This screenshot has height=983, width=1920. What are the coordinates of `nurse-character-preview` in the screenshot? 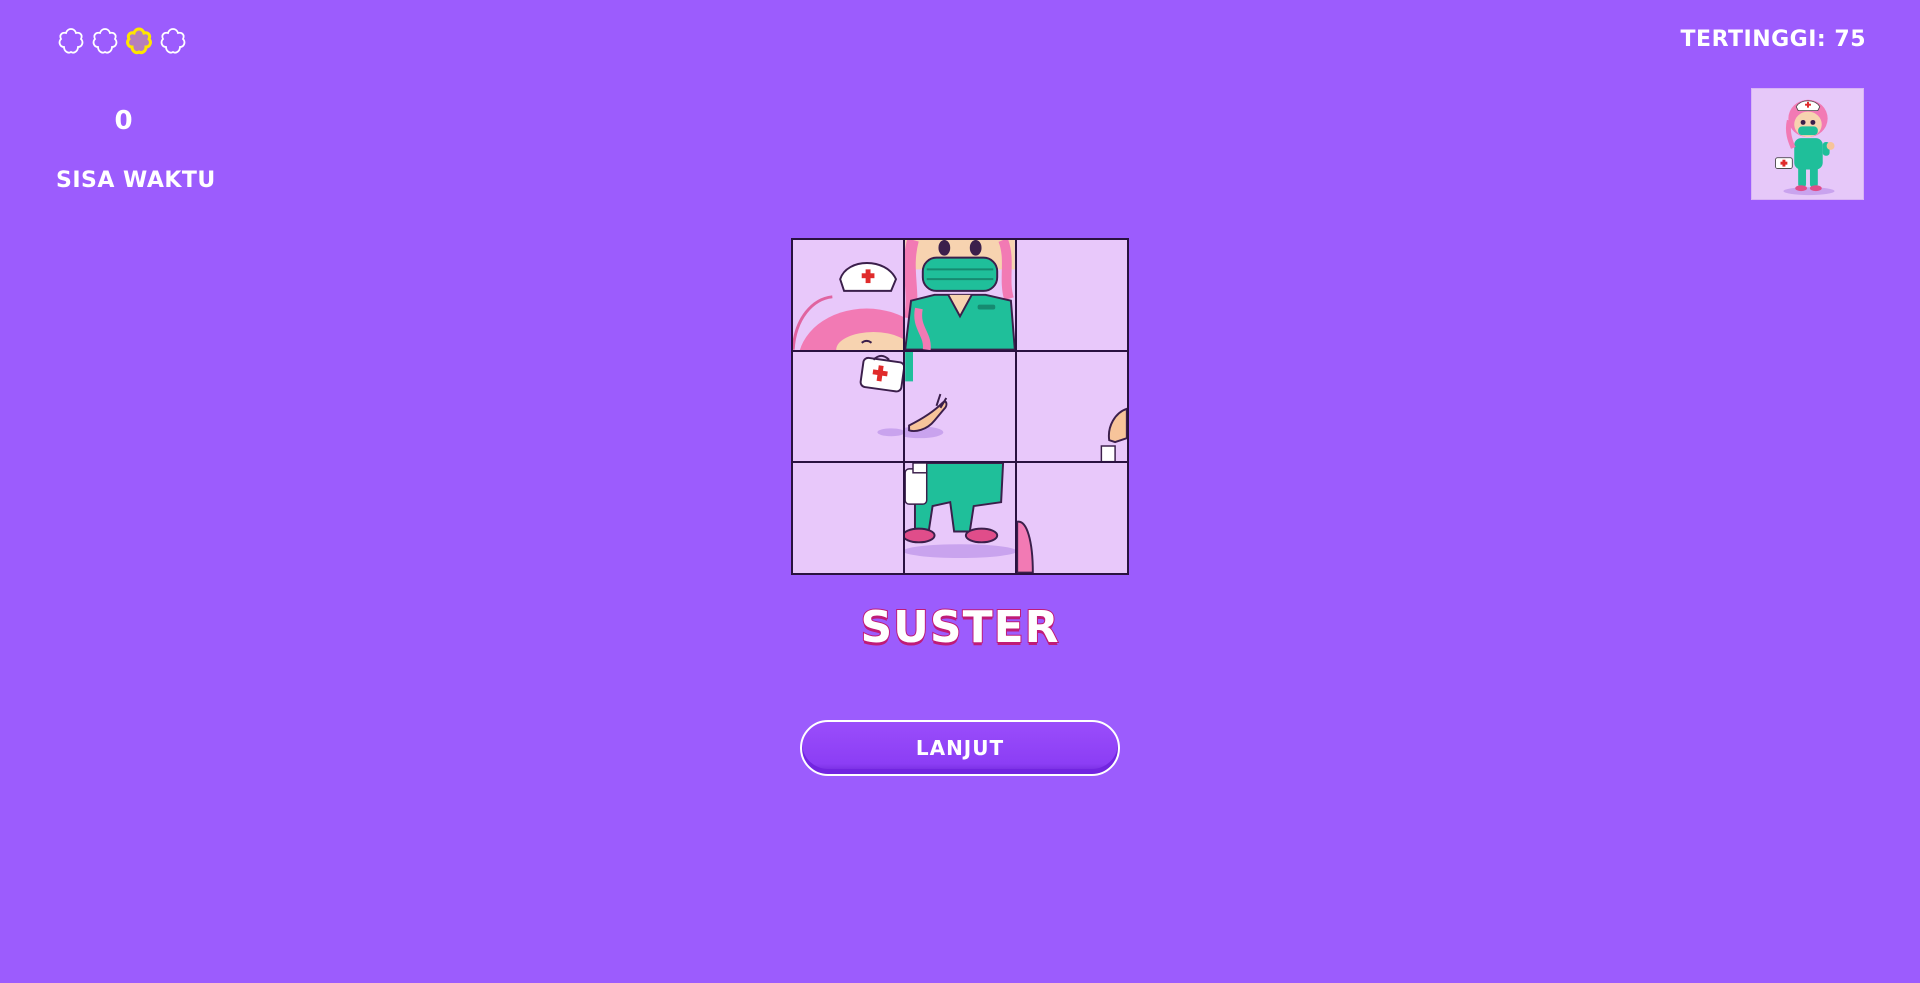 It's located at (1807, 144).